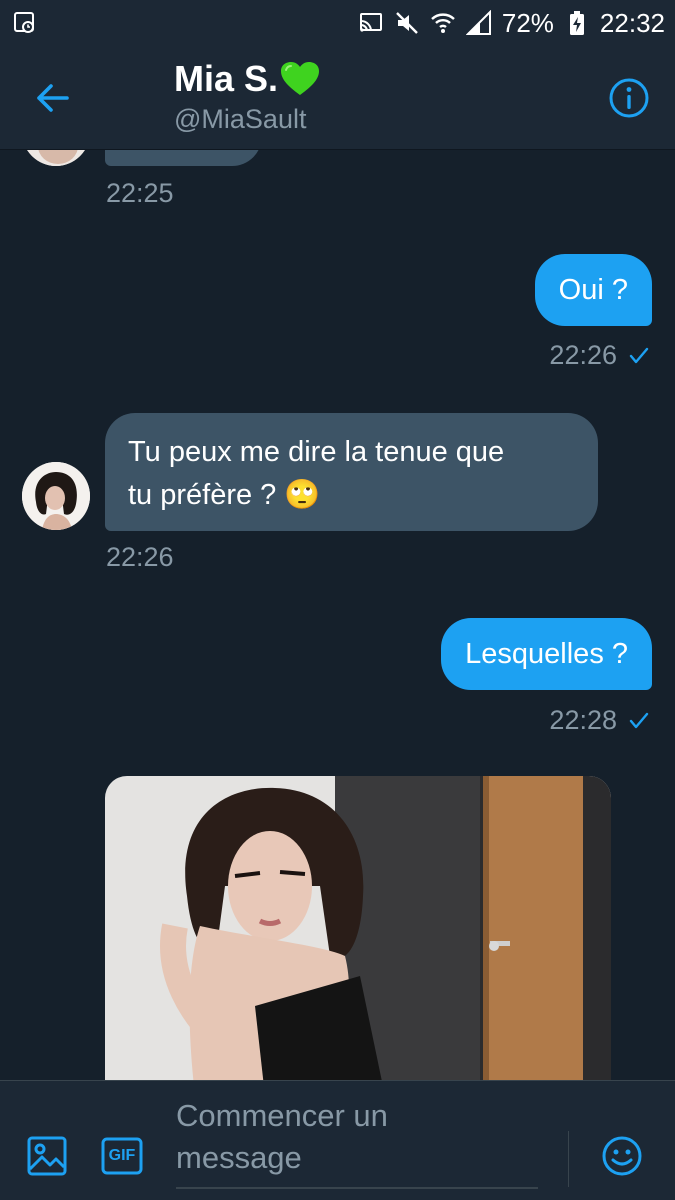 The image size is (675, 1200). Describe the element at coordinates (224, 495) in the screenshot. I see `message-text-line: tu préfère ? 🙄` at that location.